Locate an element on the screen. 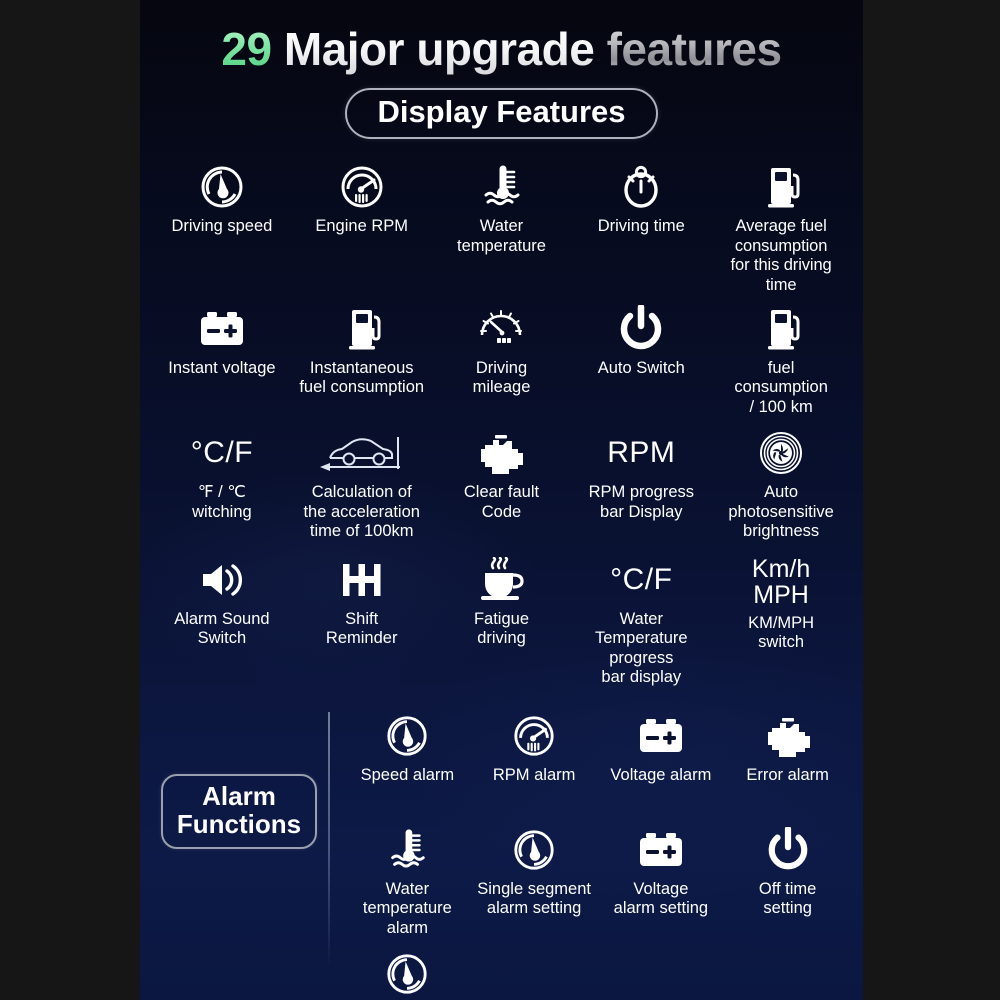 The width and height of the screenshot is (1000, 1000). speed-unit-text: Km/h MPH is located at coordinates (781, 581).